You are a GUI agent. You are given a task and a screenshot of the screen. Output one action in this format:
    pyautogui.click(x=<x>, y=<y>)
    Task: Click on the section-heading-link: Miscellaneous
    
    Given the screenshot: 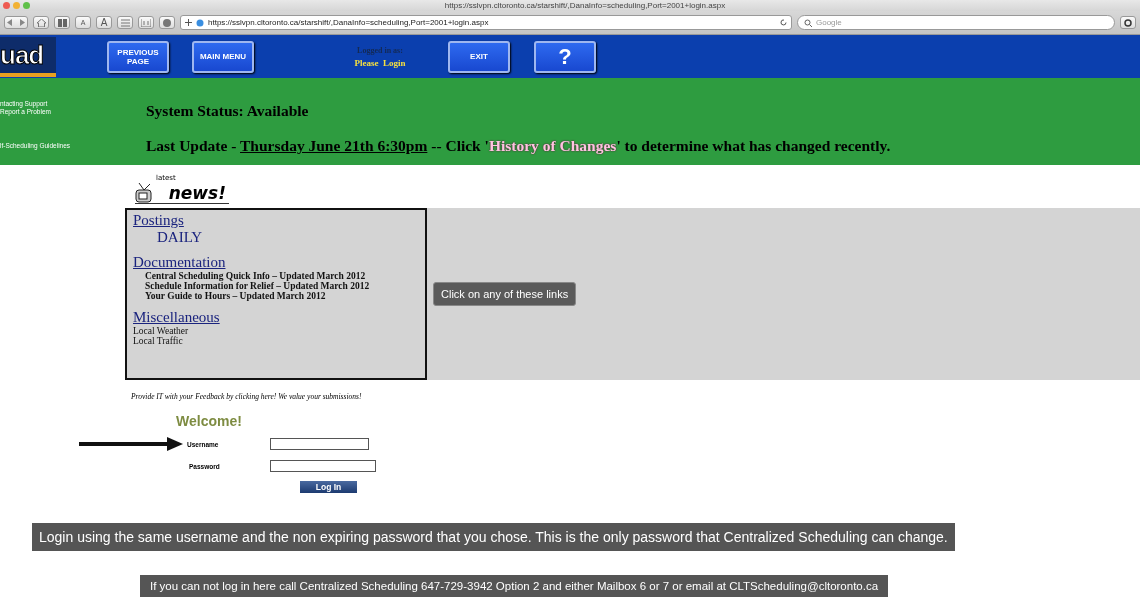 What is the action you would take?
    pyautogui.click(x=176, y=317)
    